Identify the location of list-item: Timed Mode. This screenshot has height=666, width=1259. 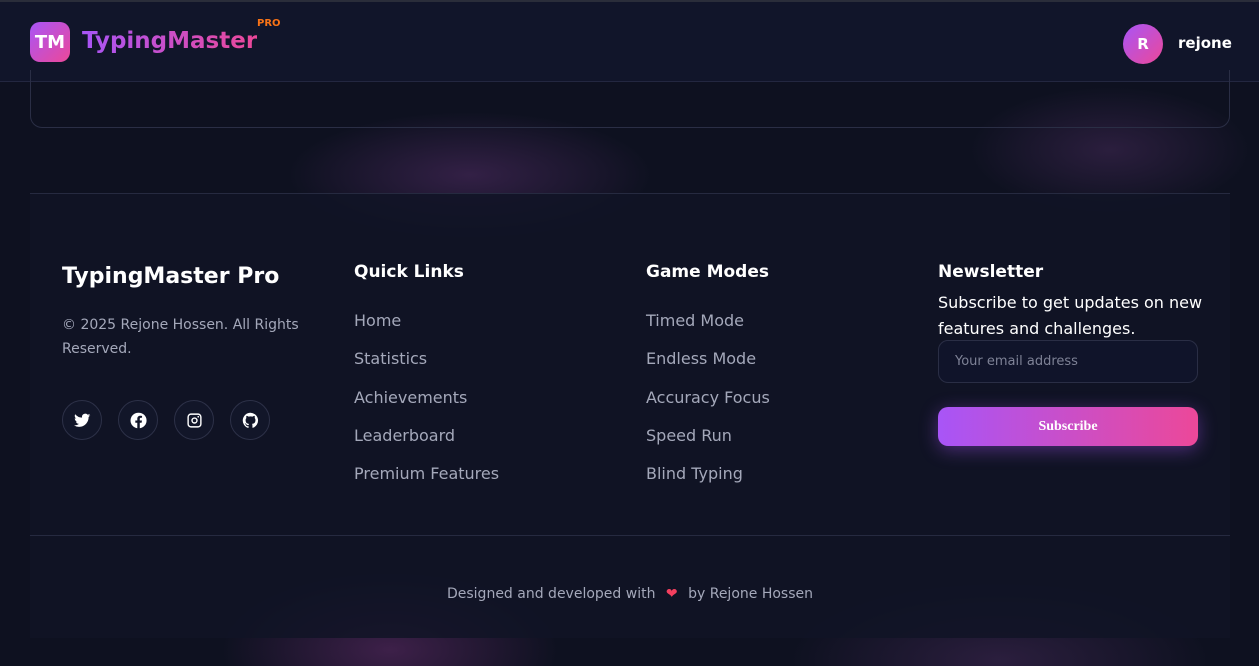
(708, 330).